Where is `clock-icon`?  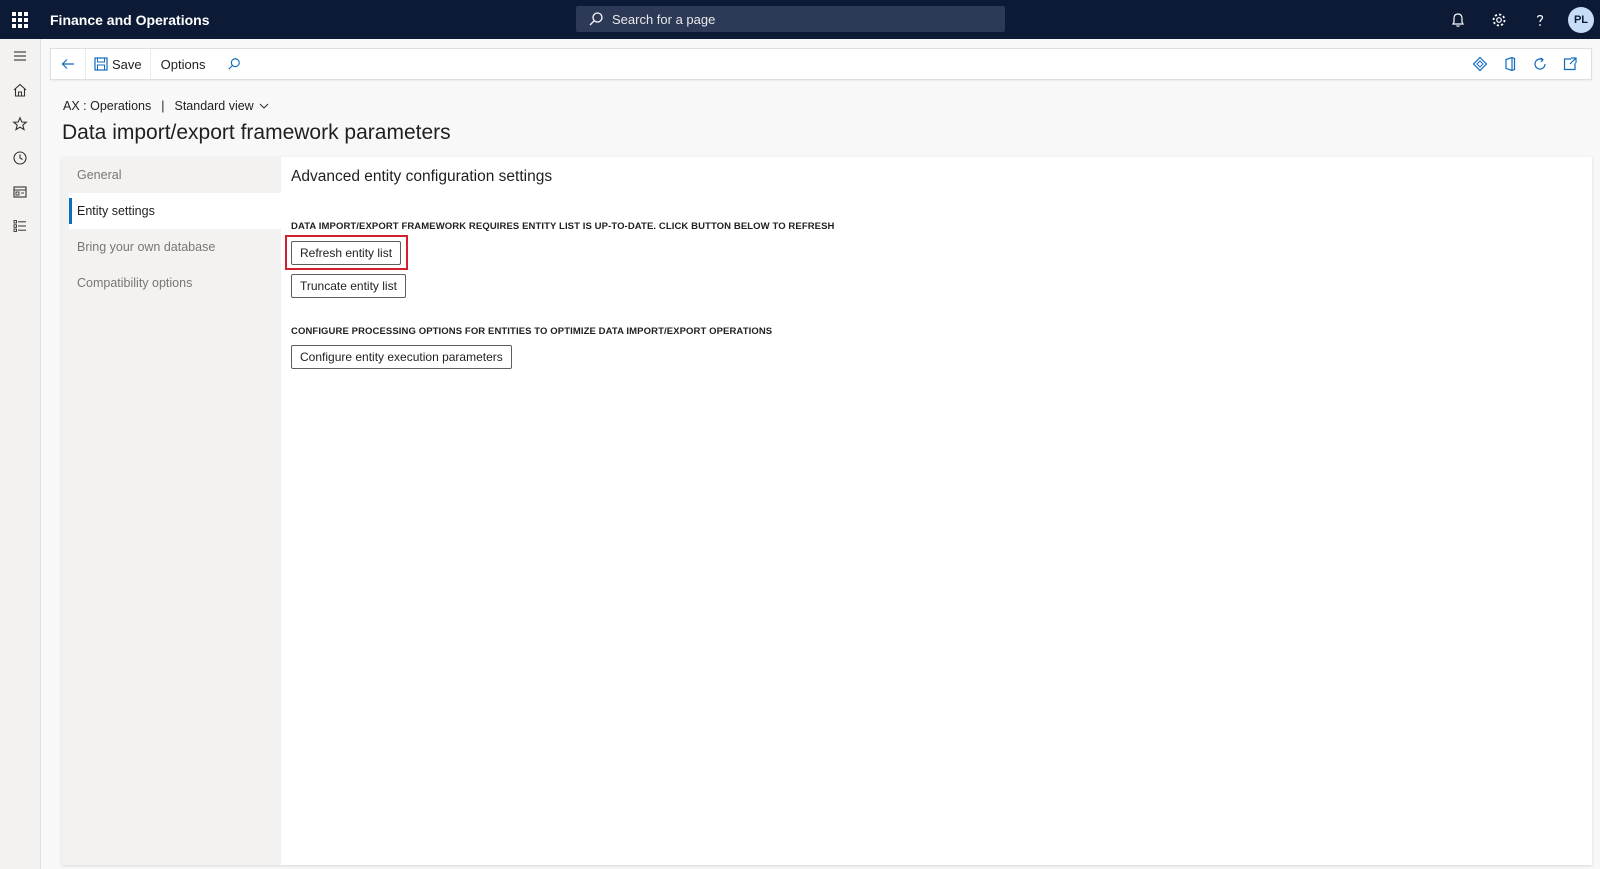 clock-icon is located at coordinates (20, 158).